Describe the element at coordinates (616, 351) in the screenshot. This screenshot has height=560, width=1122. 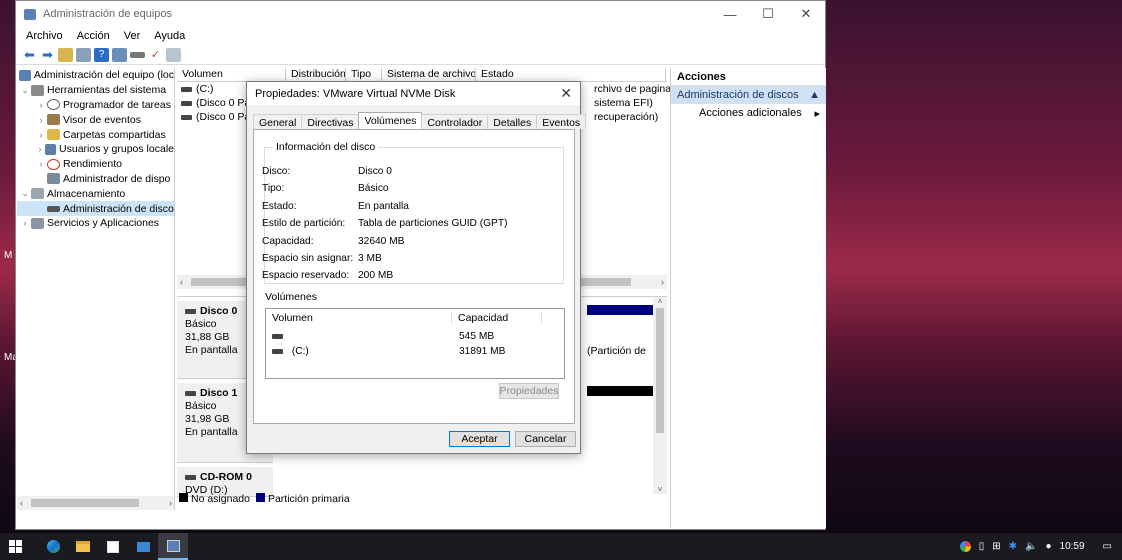
I see `partition-label: (Partición de` at that location.